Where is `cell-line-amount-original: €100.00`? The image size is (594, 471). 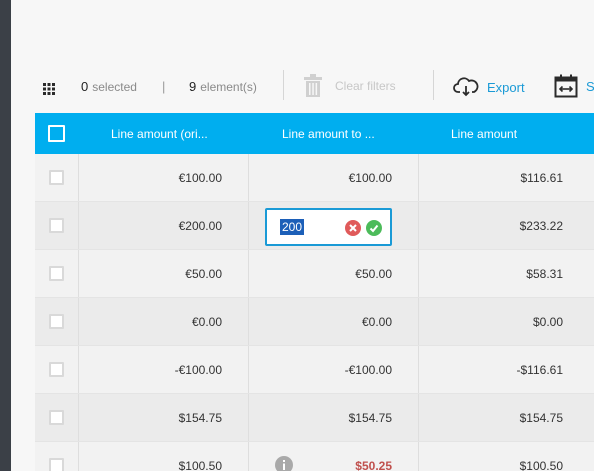 cell-line-amount-original: €100.00 is located at coordinates (164, 177).